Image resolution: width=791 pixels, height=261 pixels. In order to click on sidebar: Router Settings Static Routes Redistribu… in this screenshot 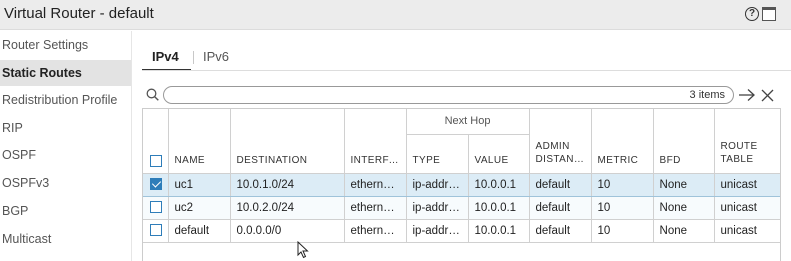, I will do `click(65, 146)`.